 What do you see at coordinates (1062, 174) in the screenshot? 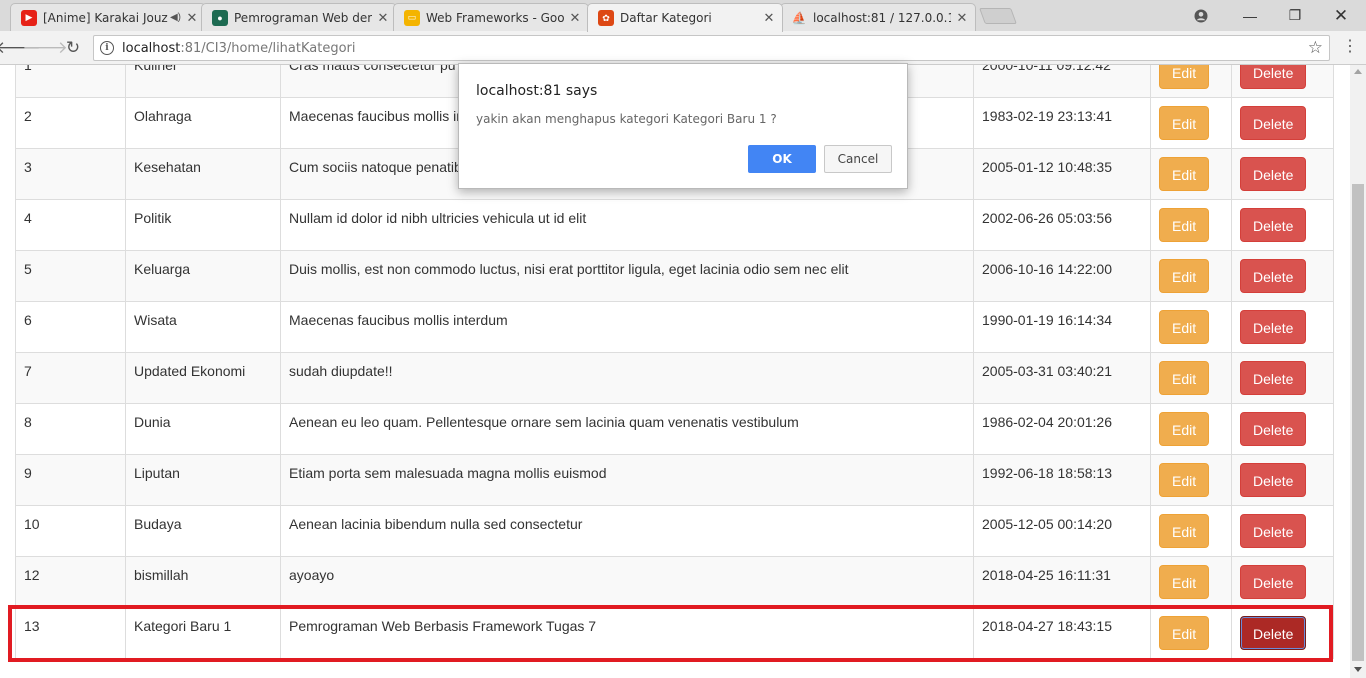
I see `cell-date: 2005-01-12 10:48:35` at bounding box center [1062, 174].